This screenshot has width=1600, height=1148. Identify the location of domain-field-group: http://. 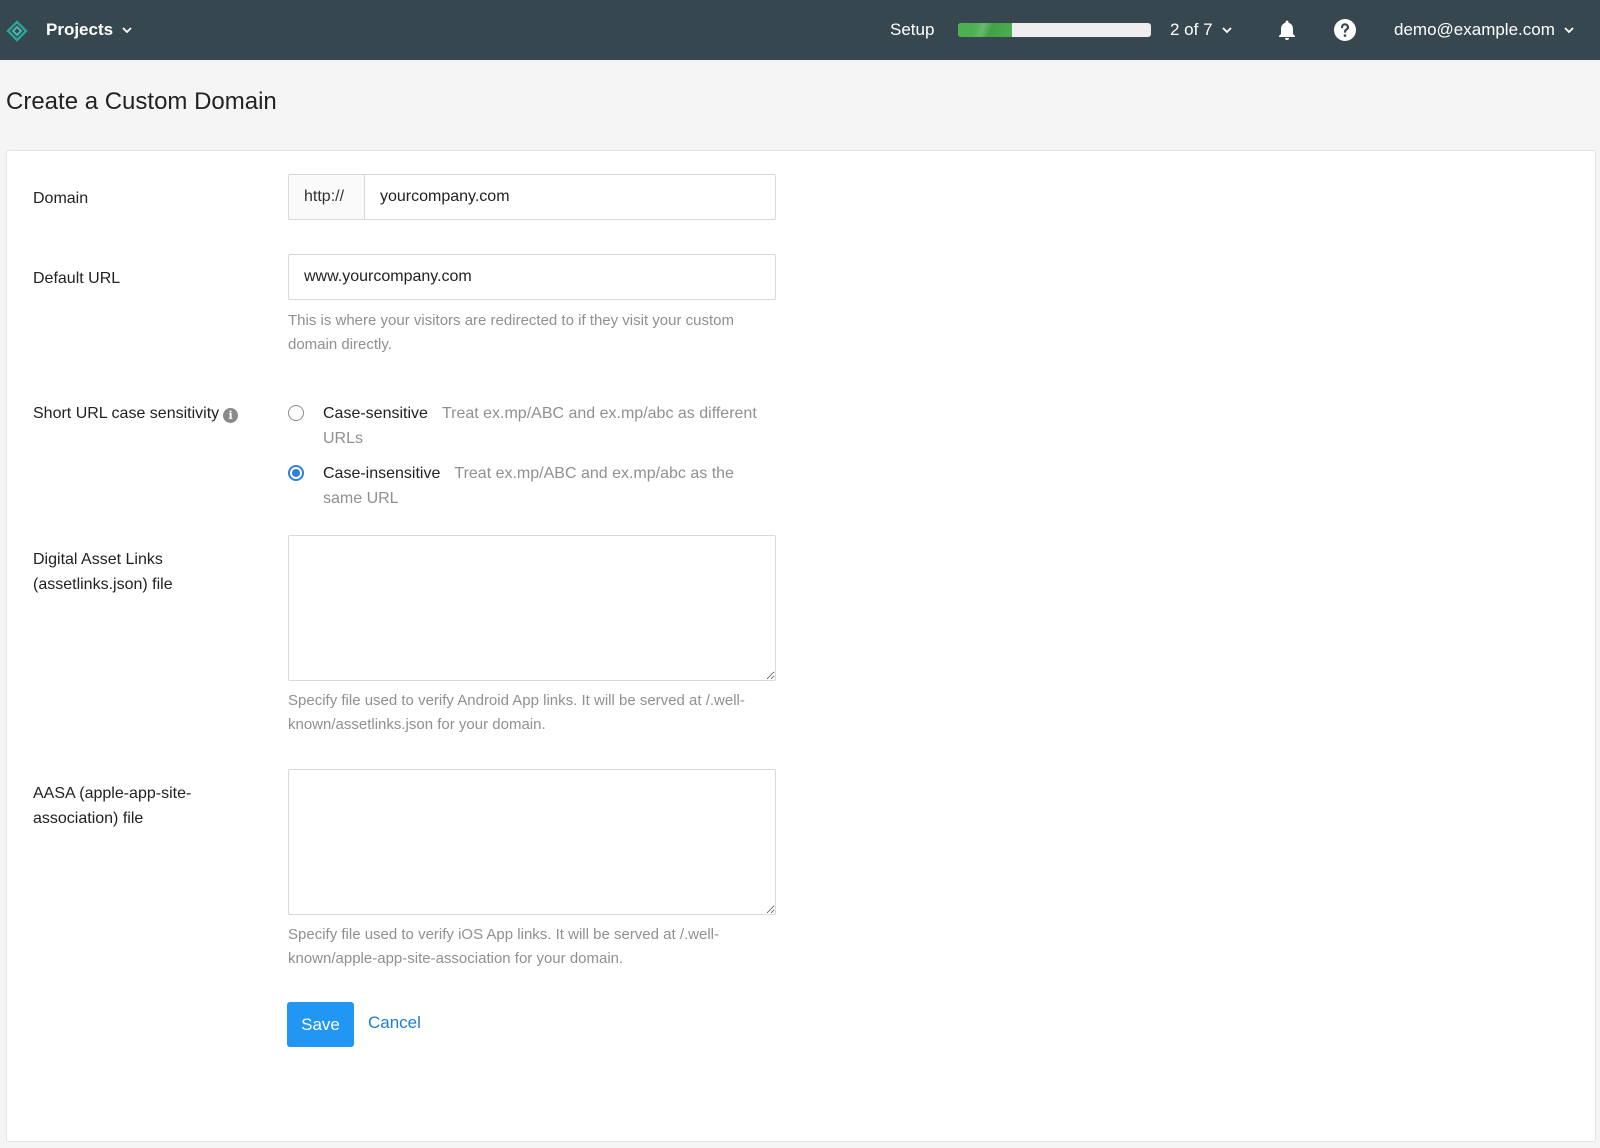
(532, 197).